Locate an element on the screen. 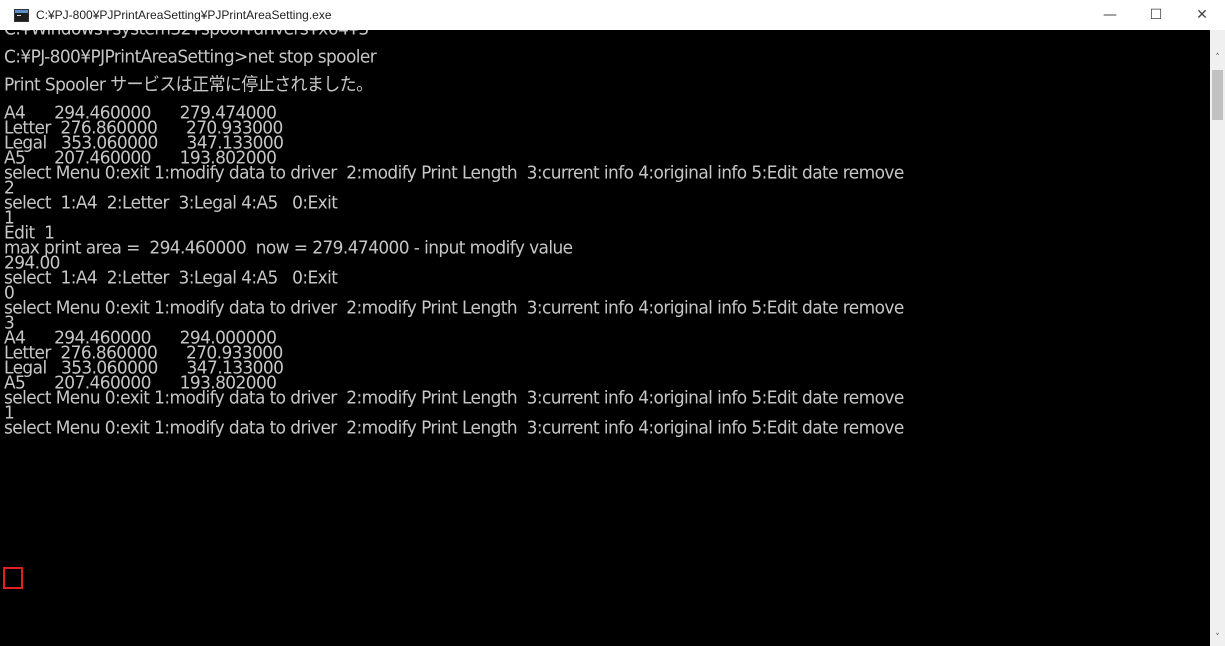  minimize-button: — is located at coordinates (1110, 15).